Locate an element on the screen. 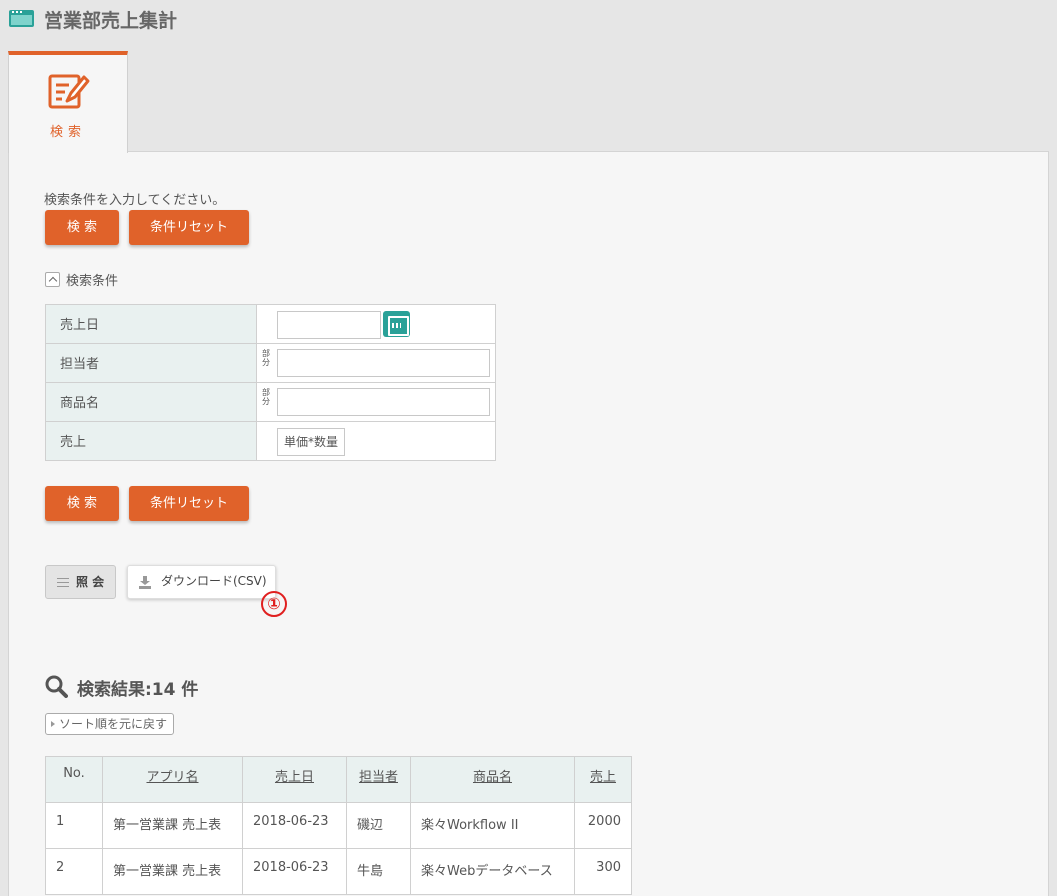  condition-row: 売上日 is located at coordinates (270, 324).